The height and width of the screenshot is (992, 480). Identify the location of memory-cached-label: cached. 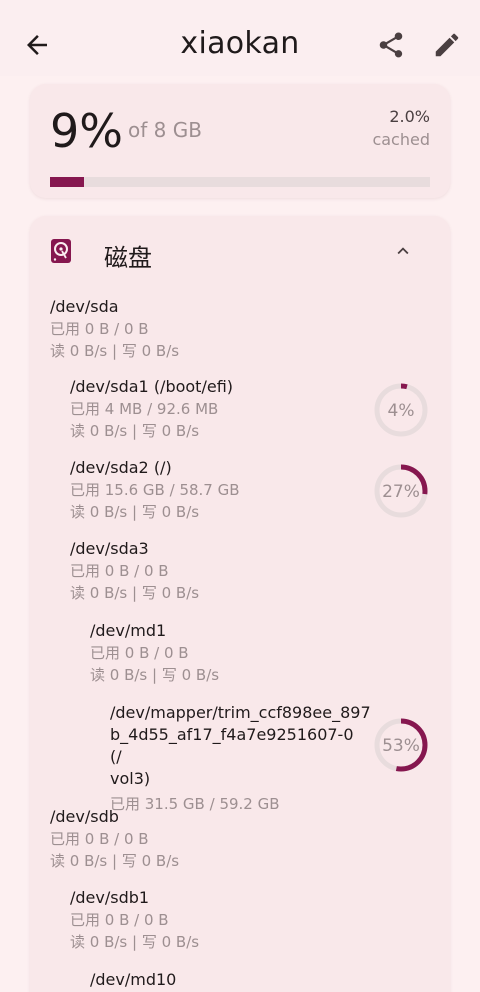
(401, 139).